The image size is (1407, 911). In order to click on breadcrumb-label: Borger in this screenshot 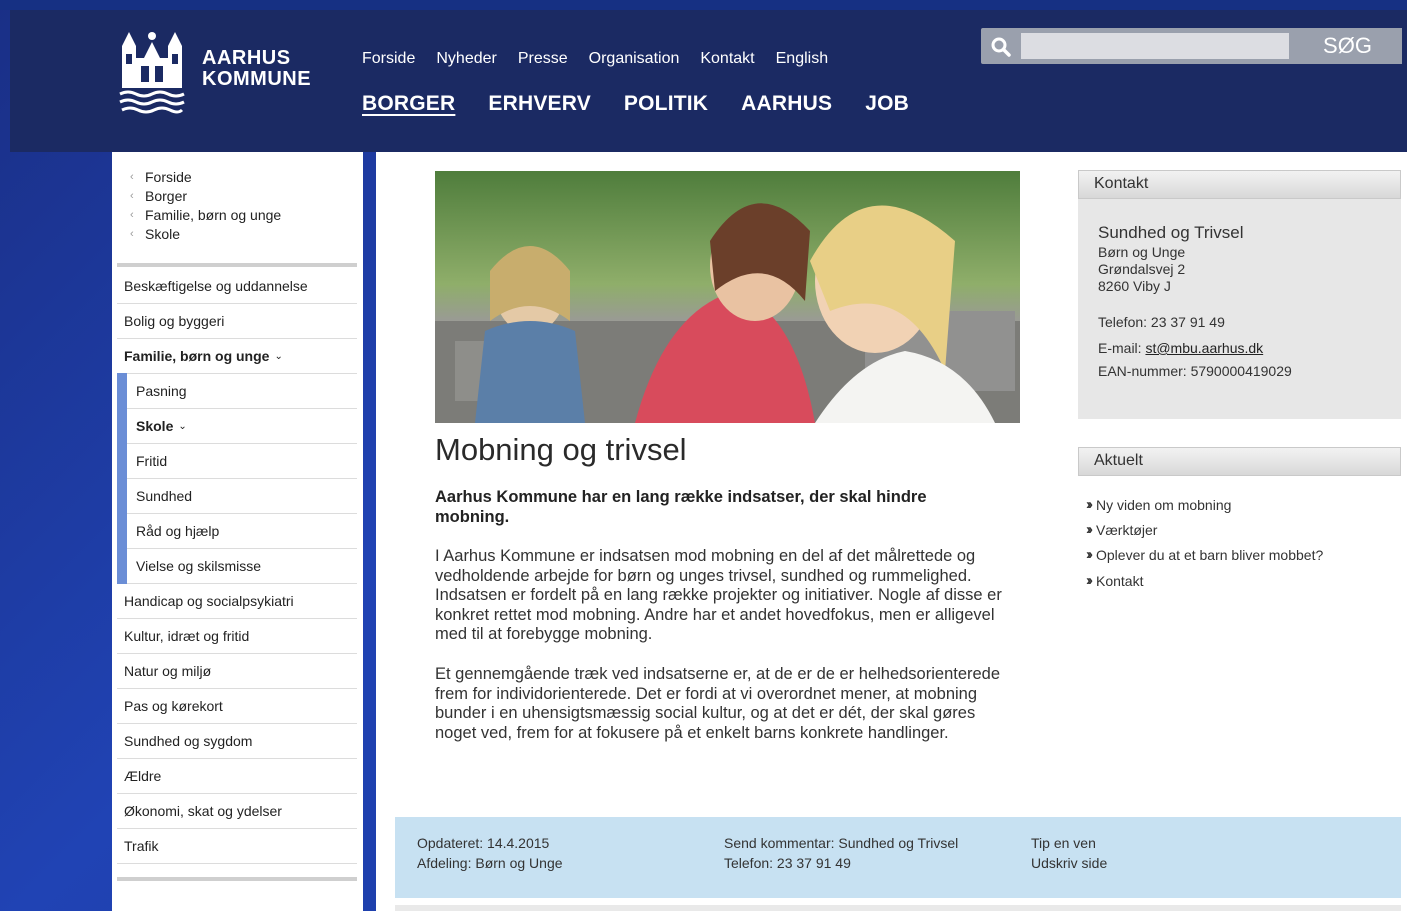, I will do `click(166, 196)`.